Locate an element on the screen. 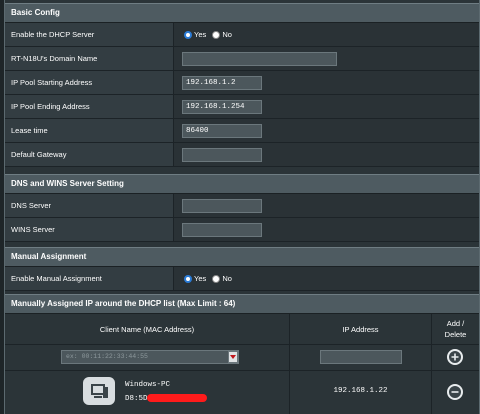 The width and height of the screenshot is (480, 414). dhcp-enable-label: Enable the DHCP Server is located at coordinates (89, 34).